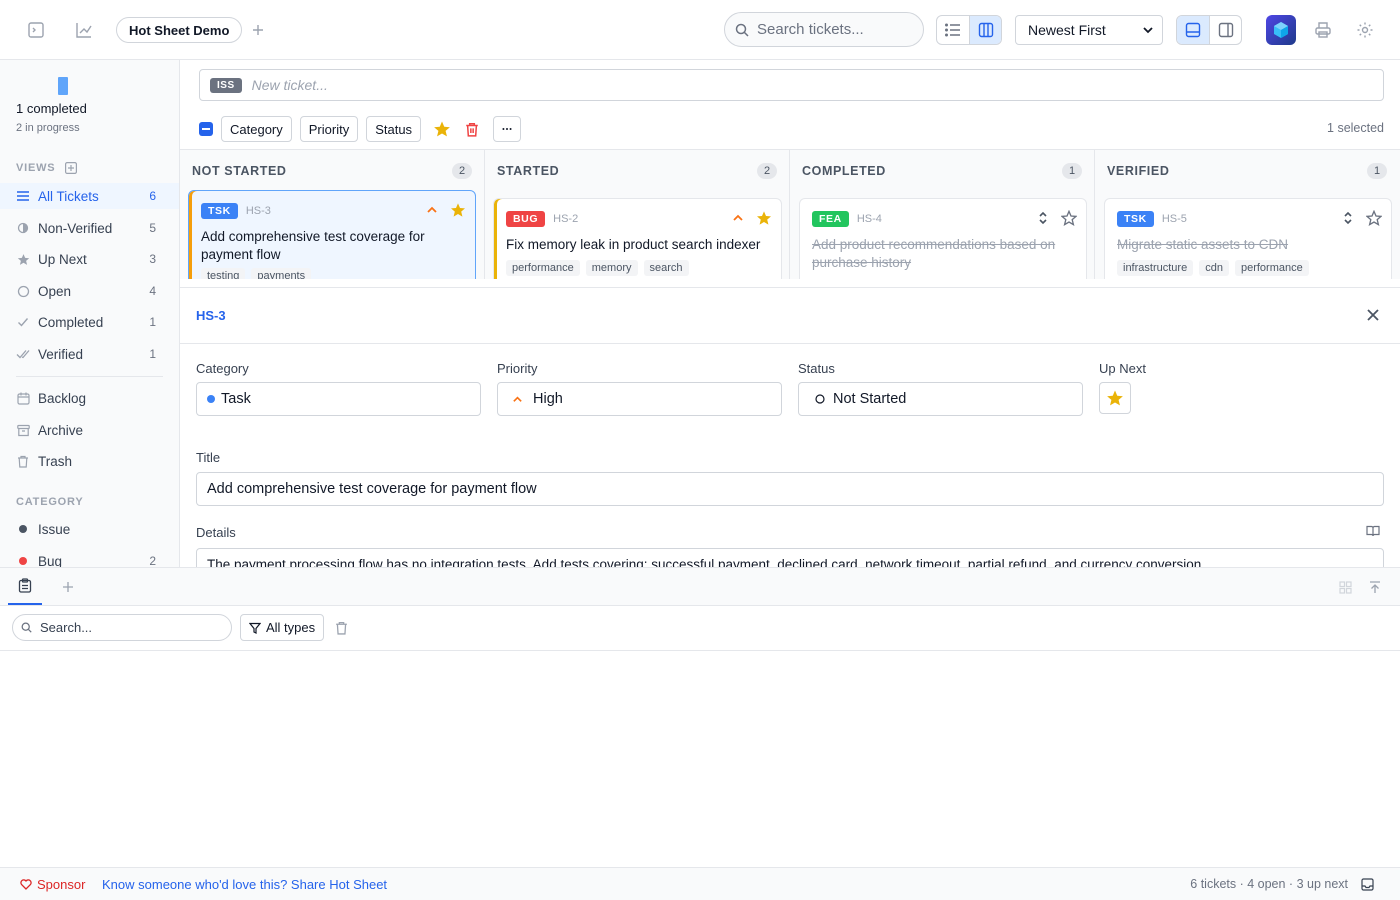 This screenshot has width=1400, height=900. I want to click on search-icon, so click(26, 627).